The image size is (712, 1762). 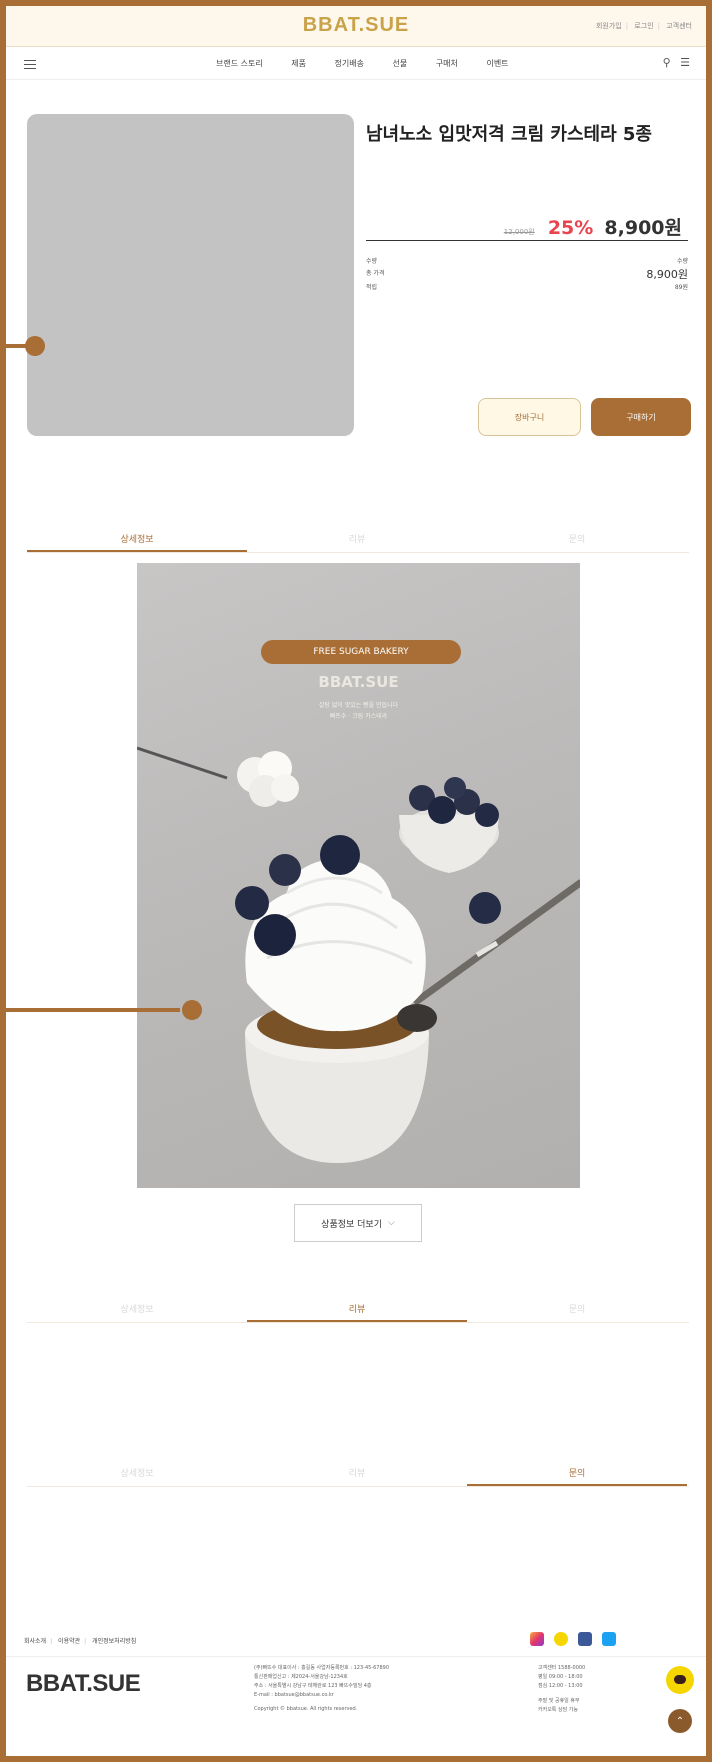 What do you see at coordinates (361, 652) in the screenshot?
I see `detail-banner: FREE SUGAR BAKERY` at bounding box center [361, 652].